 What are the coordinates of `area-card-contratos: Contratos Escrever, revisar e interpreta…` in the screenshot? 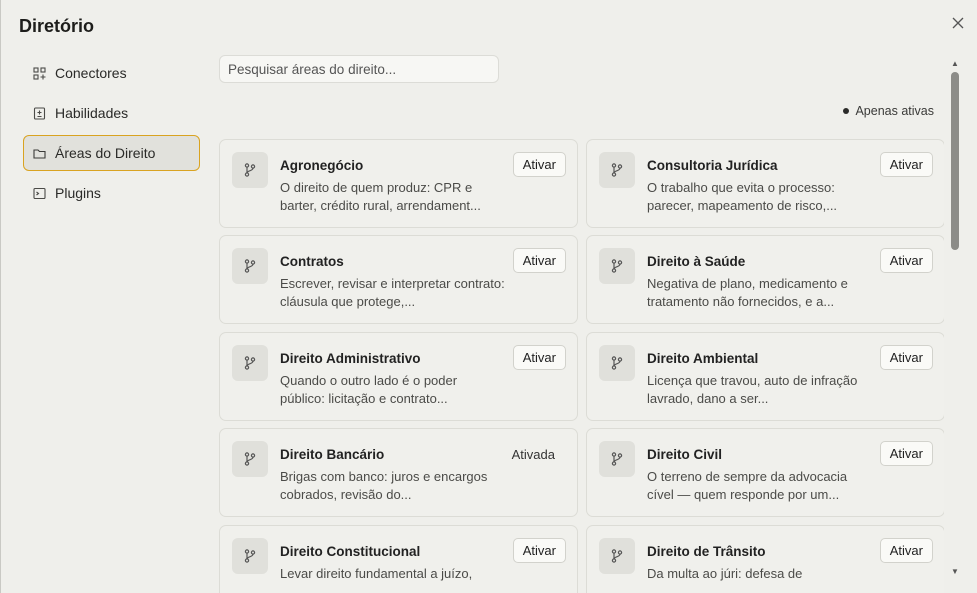 It's located at (398, 279).